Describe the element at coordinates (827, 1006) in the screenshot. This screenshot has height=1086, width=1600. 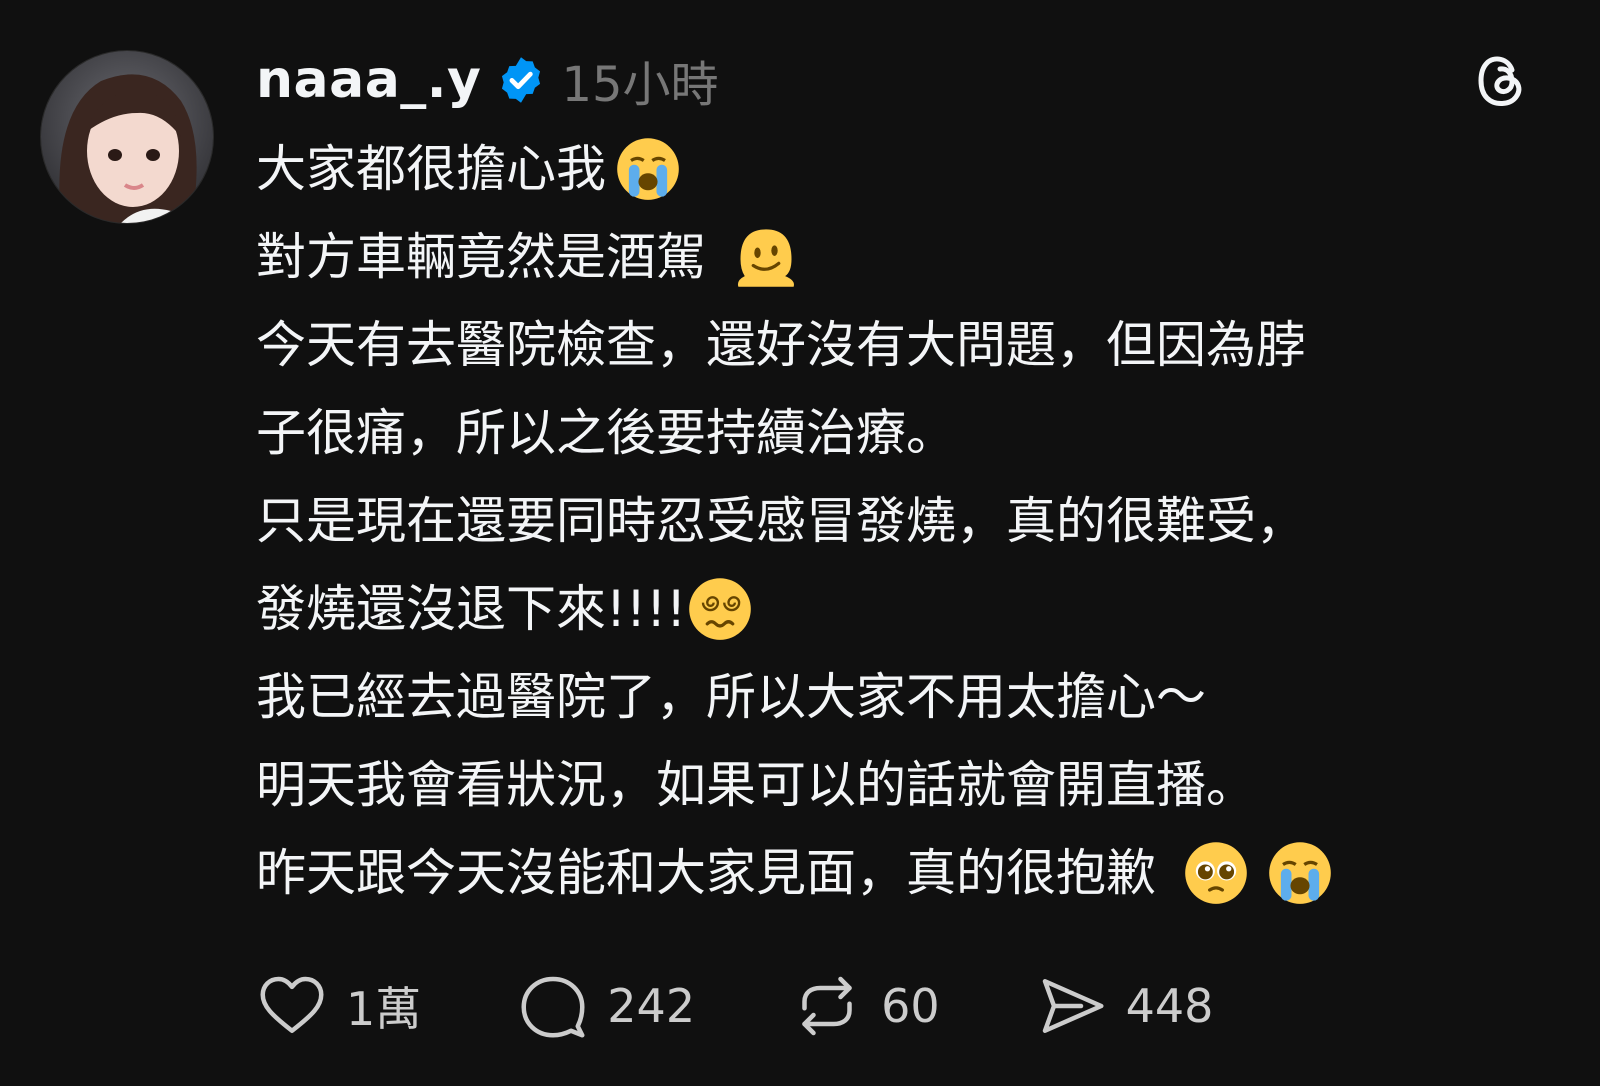
I see `repost-icon` at that location.